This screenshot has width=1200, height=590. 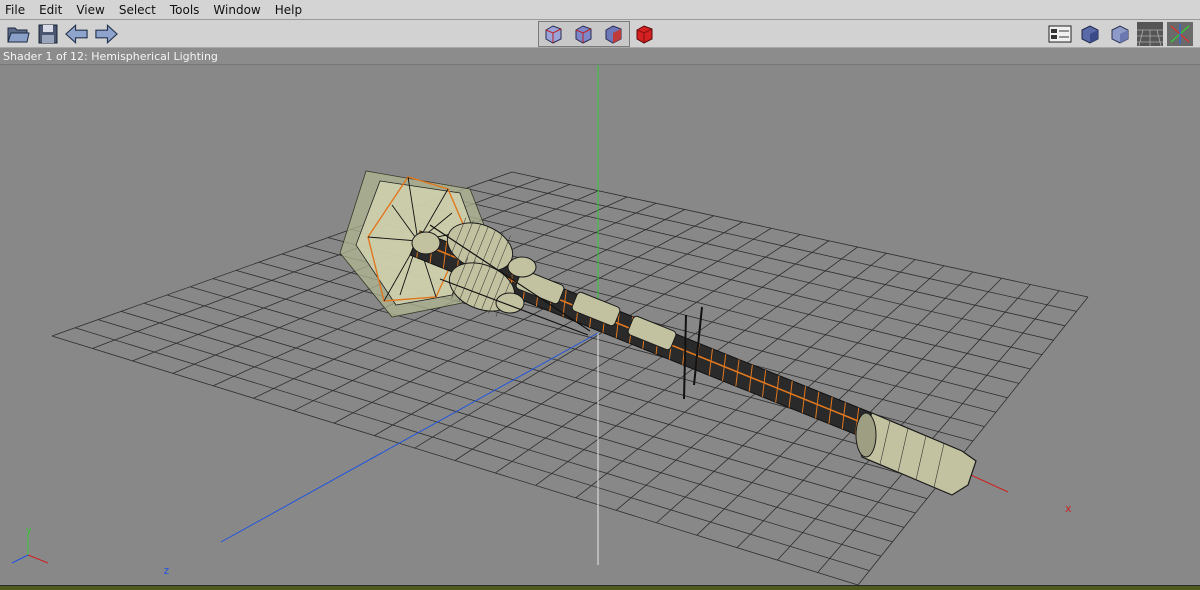 I want to click on menu-view: View, so click(x=92, y=10).